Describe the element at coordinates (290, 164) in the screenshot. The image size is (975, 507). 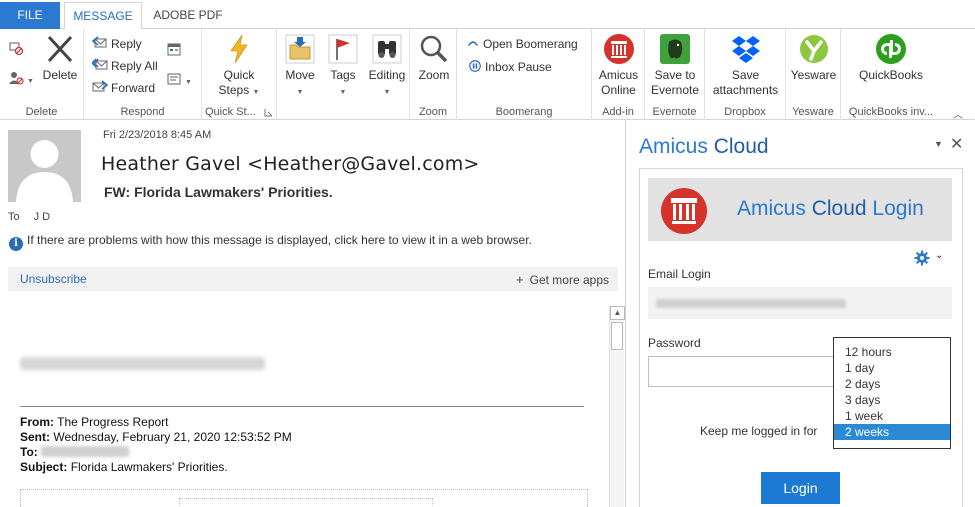
I see `sender-name: Heather Gavel <Heather@Gavel.com>` at that location.